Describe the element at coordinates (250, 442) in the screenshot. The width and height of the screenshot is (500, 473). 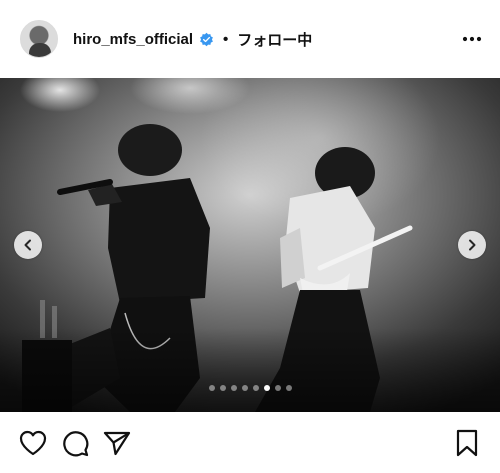
I see `post-actions` at that location.